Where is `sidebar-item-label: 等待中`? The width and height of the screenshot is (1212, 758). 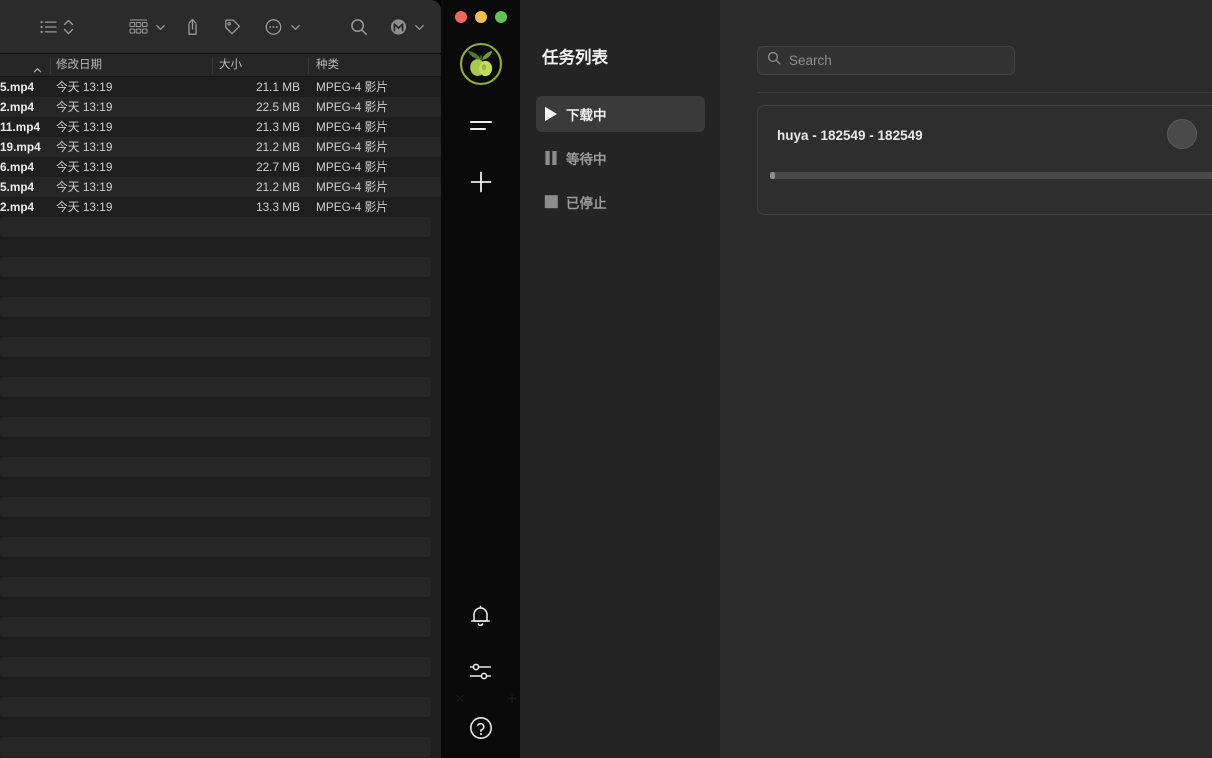 sidebar-item-label: 等待中 is located at coordinates (586, 159).